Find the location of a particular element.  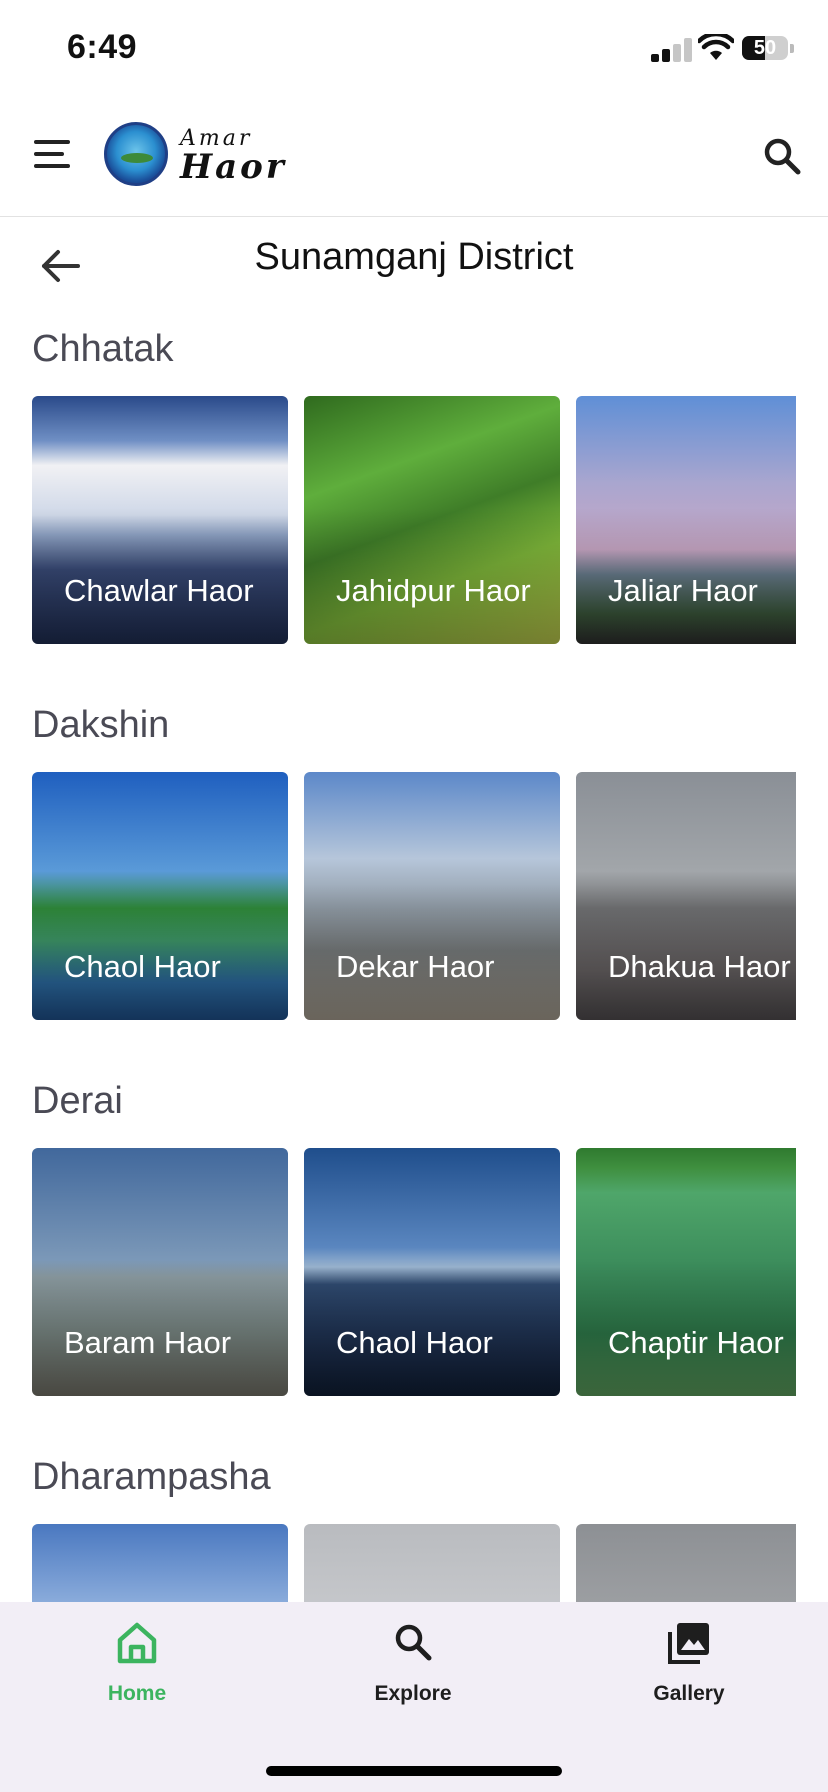

haor-card: Dhakua Haor is located at coordinates (686, 896).